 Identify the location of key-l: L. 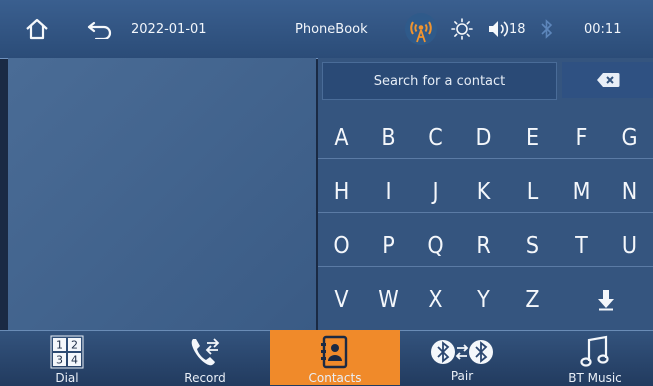
(532, 192).